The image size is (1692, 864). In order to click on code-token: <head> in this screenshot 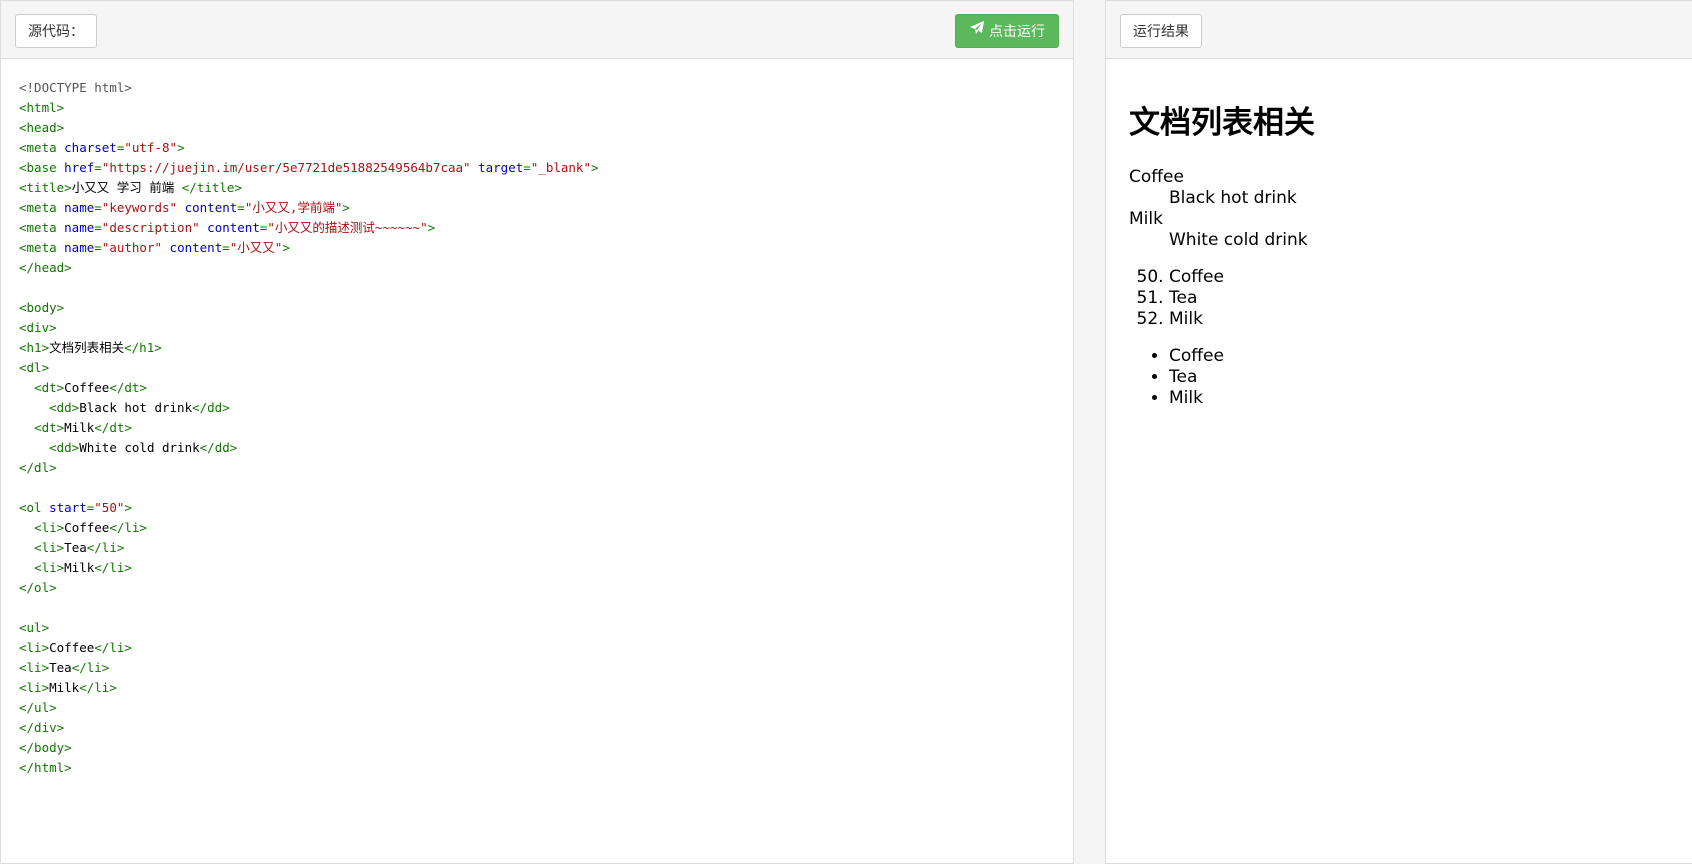, I will do `click(42, 127)`.